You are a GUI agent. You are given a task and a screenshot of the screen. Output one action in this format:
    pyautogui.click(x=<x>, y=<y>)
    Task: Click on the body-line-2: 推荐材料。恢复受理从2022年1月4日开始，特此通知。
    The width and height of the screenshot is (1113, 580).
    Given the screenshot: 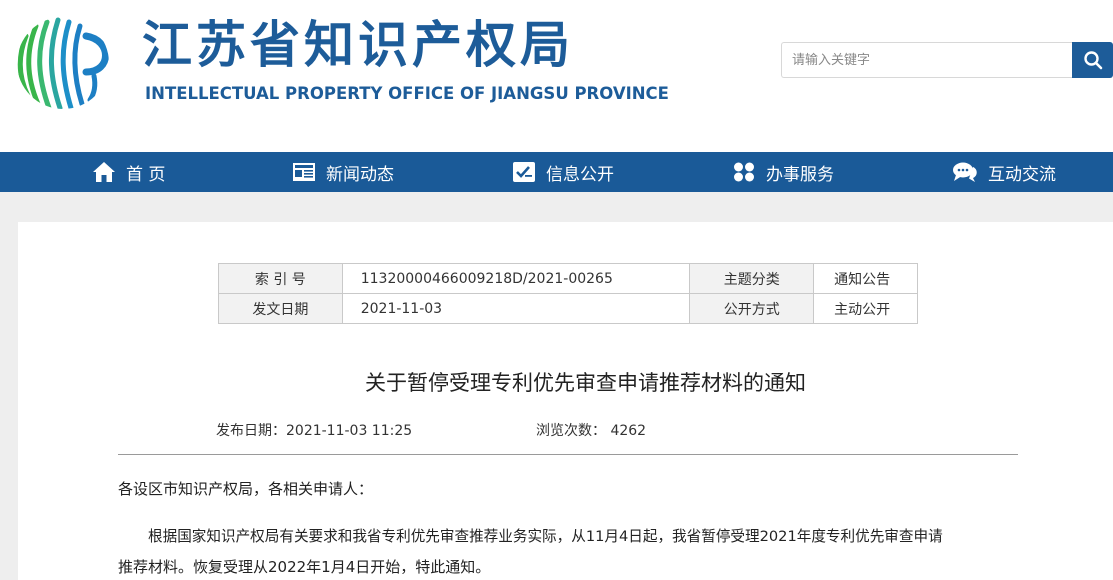 What is the action you would take?
    pyautogui.click(x=304, y=567)
    